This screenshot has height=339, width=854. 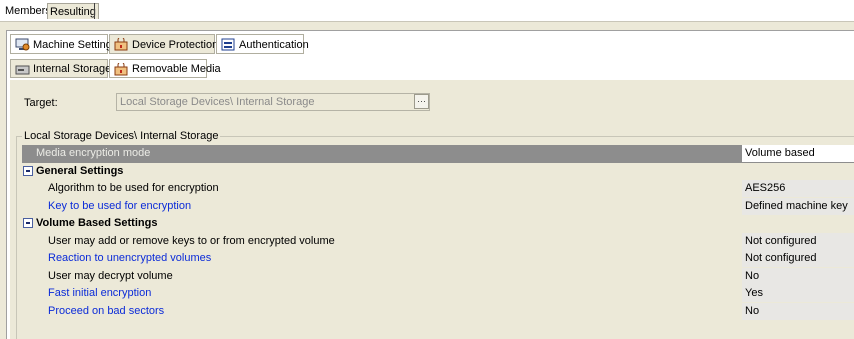 I want to click on property-value: Volume based, so click(x=798, y=153).